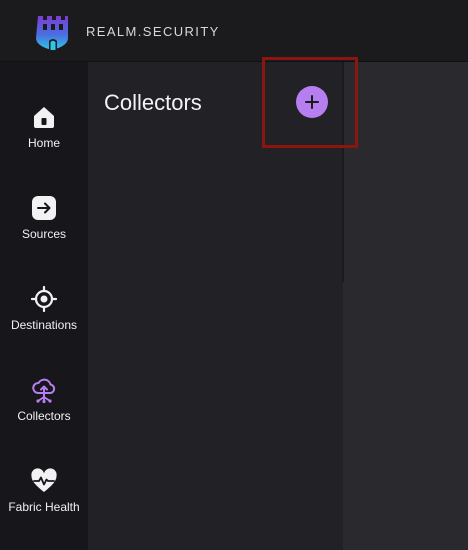 The height and width of the screenshot is (550, 468). What do you see at coordinates (44, 507) in the screenshot?
I see `sidebar-item-label: Fabric Health` at bounding box center [44, 507].